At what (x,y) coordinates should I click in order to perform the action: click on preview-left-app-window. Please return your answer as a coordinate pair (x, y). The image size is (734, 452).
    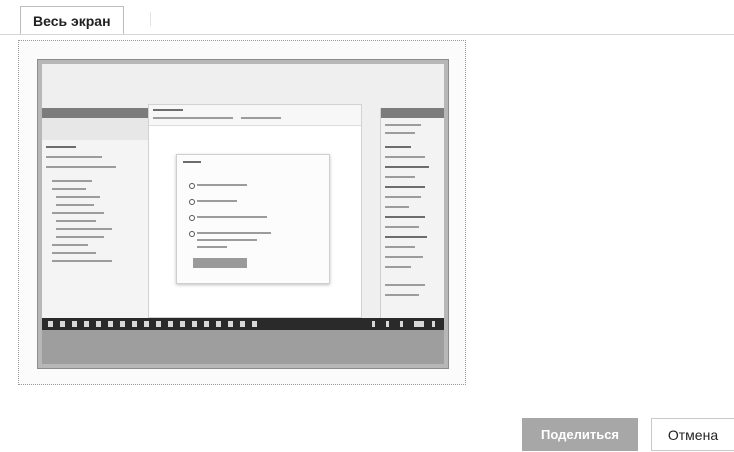
    Looking at the image, I should click on (95, 213).